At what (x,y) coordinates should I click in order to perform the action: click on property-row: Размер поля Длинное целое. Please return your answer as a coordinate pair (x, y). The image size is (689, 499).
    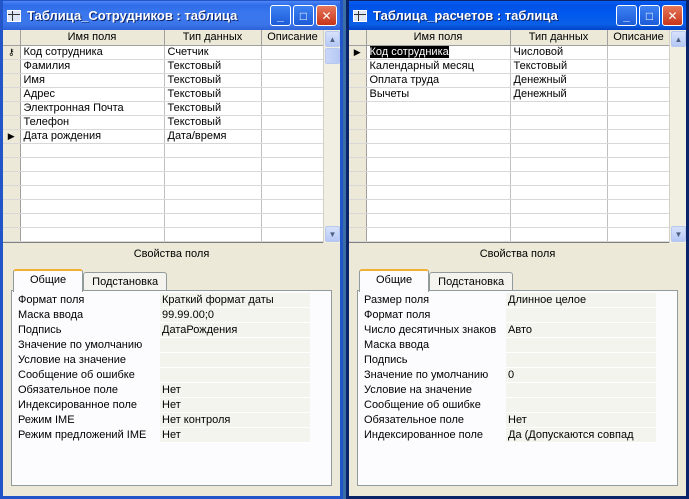
    Looking at the image, I should click on (510, 300).